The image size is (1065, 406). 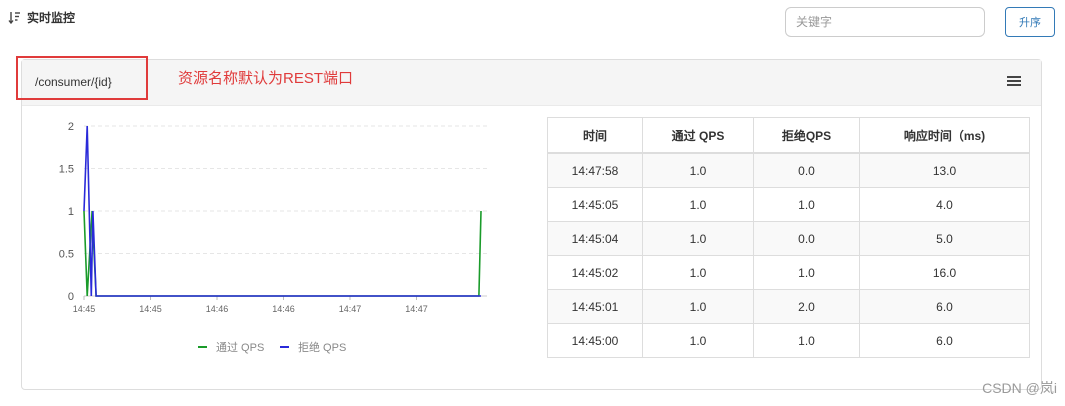 I want to click on sort-descending-icon, so click(x=14, y=17).